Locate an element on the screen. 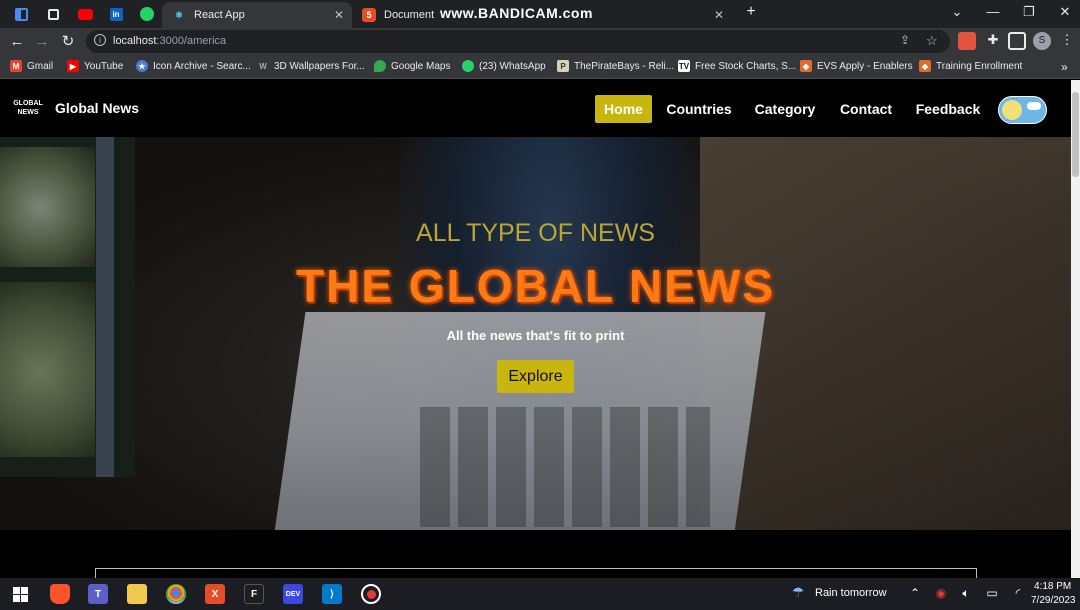 The height and width of the screenshot is (610, 1080). tab-actions-icon is located at coordinates (53, 14).